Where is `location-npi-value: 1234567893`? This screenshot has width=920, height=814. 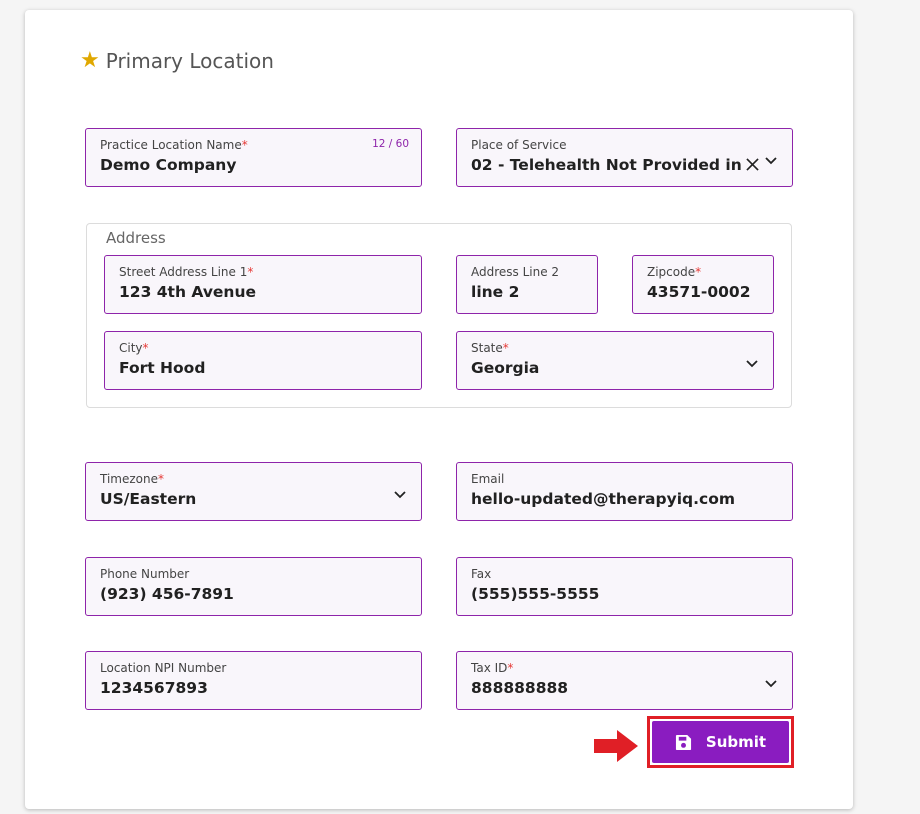
location-npi-value: 1234567893 is located at coordinates (236, 688).